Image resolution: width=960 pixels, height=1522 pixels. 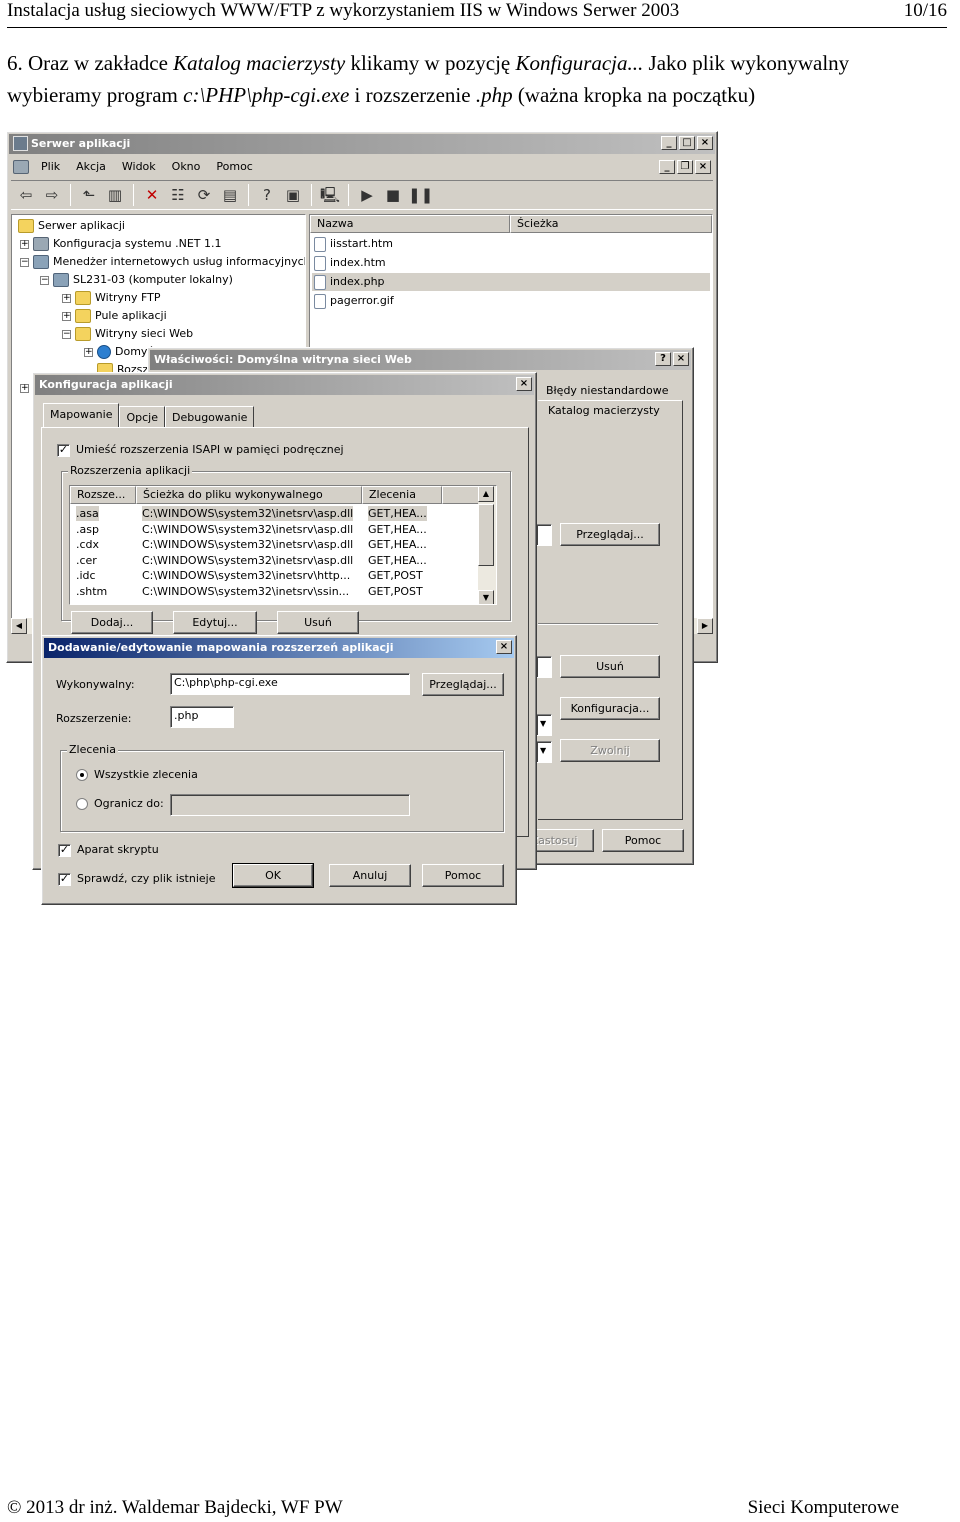 I want to click on cancel-button: Anuluj, so click(x=370, y=875).